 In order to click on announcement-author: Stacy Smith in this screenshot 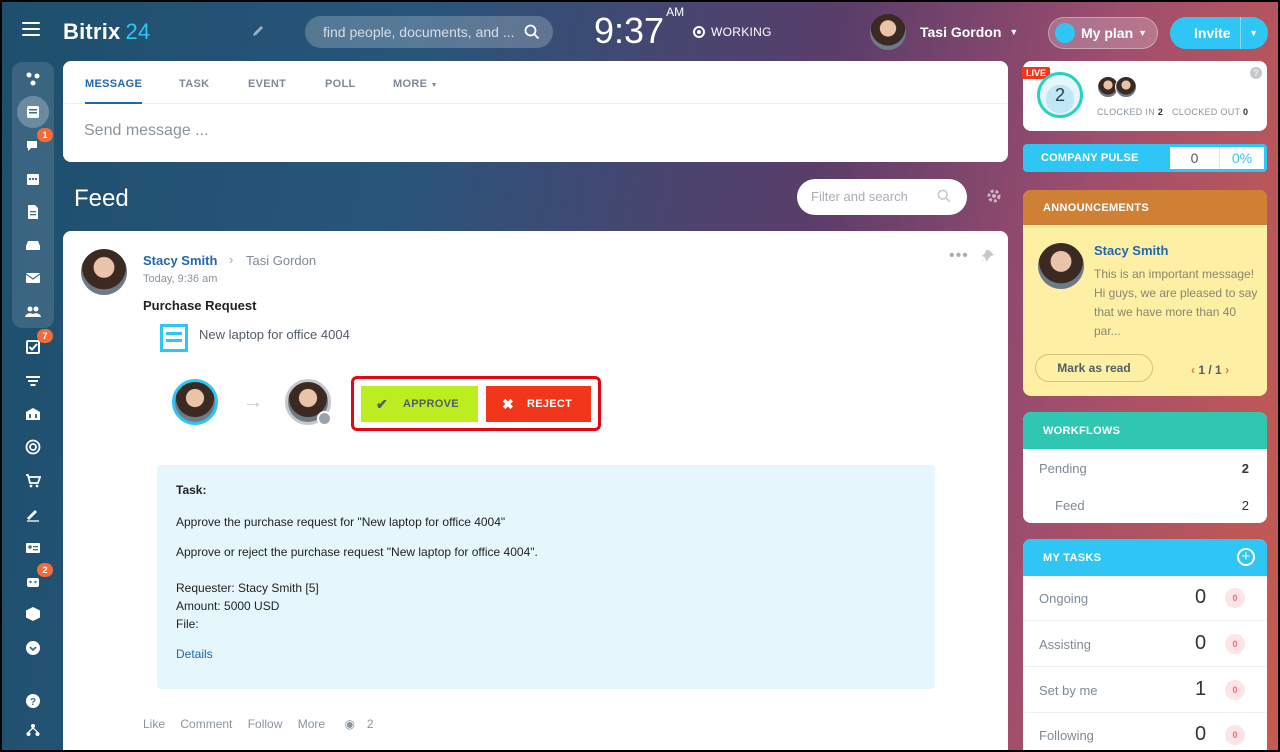, I will do `click(1131, 250)`.